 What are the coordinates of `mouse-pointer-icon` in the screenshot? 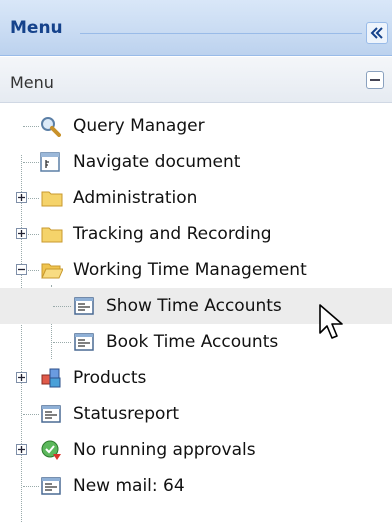 It's located at (331, 321).